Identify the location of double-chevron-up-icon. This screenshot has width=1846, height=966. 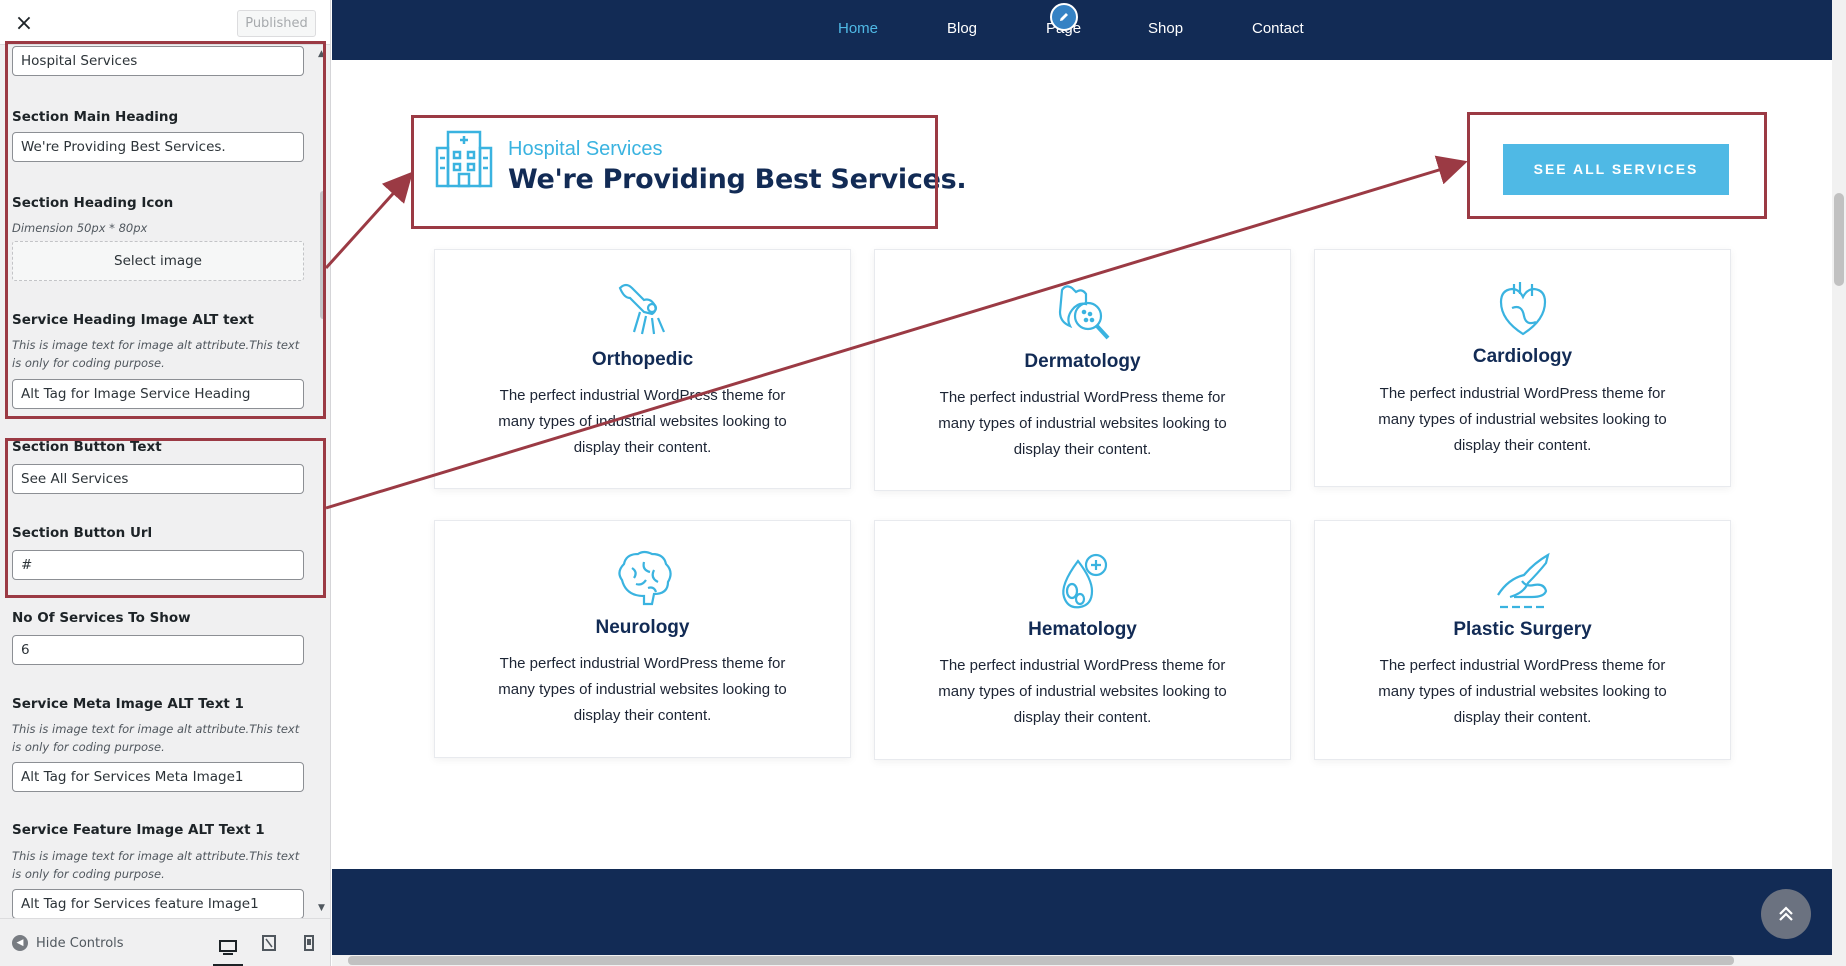
(1786, 913).